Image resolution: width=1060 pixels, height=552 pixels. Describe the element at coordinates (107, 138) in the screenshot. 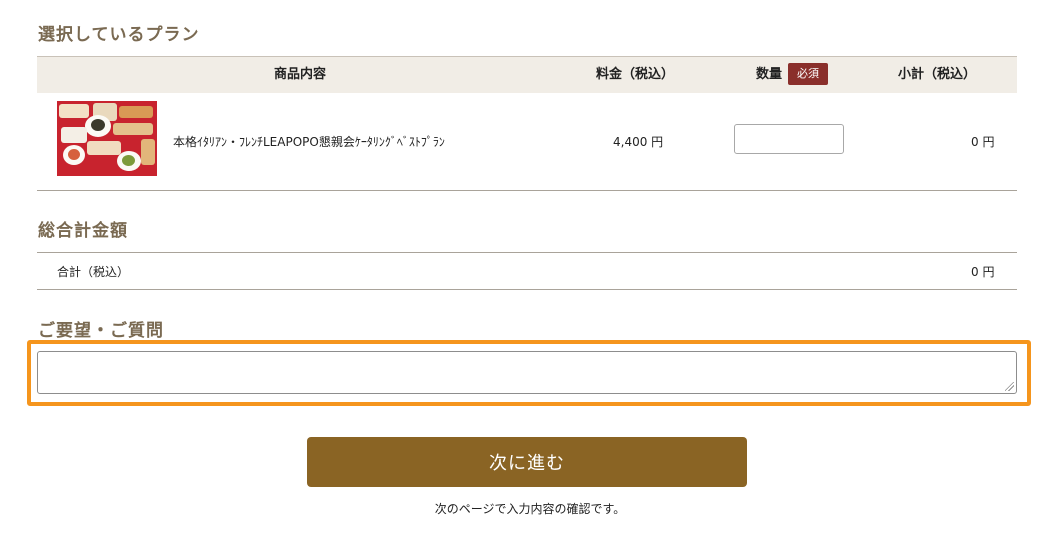

I see `product-image` at that location.